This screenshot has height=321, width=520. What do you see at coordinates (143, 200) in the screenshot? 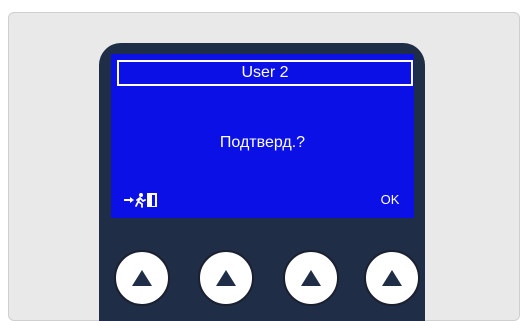
I see `exit-run-icon` at bounding box center [143, 200].